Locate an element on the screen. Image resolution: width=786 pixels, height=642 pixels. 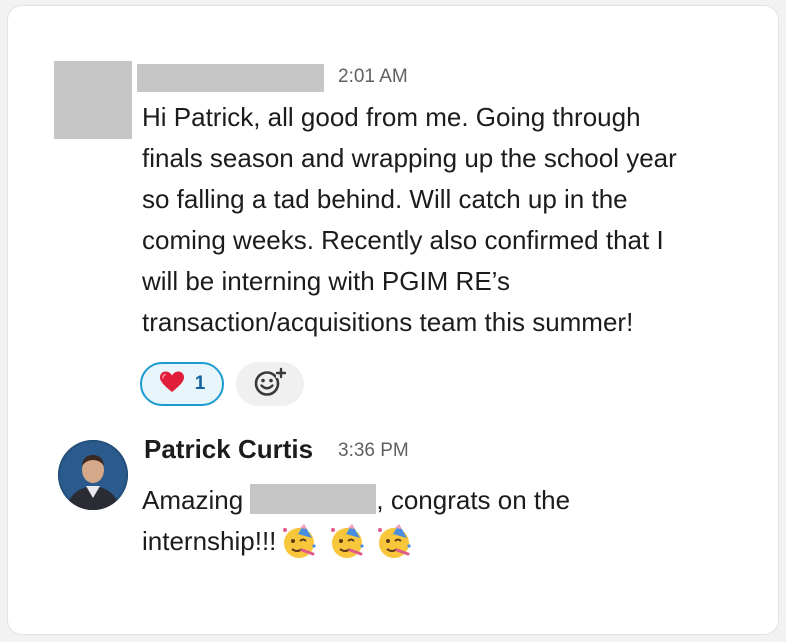
add-emoji-icon is located at coordinates (270, 384).